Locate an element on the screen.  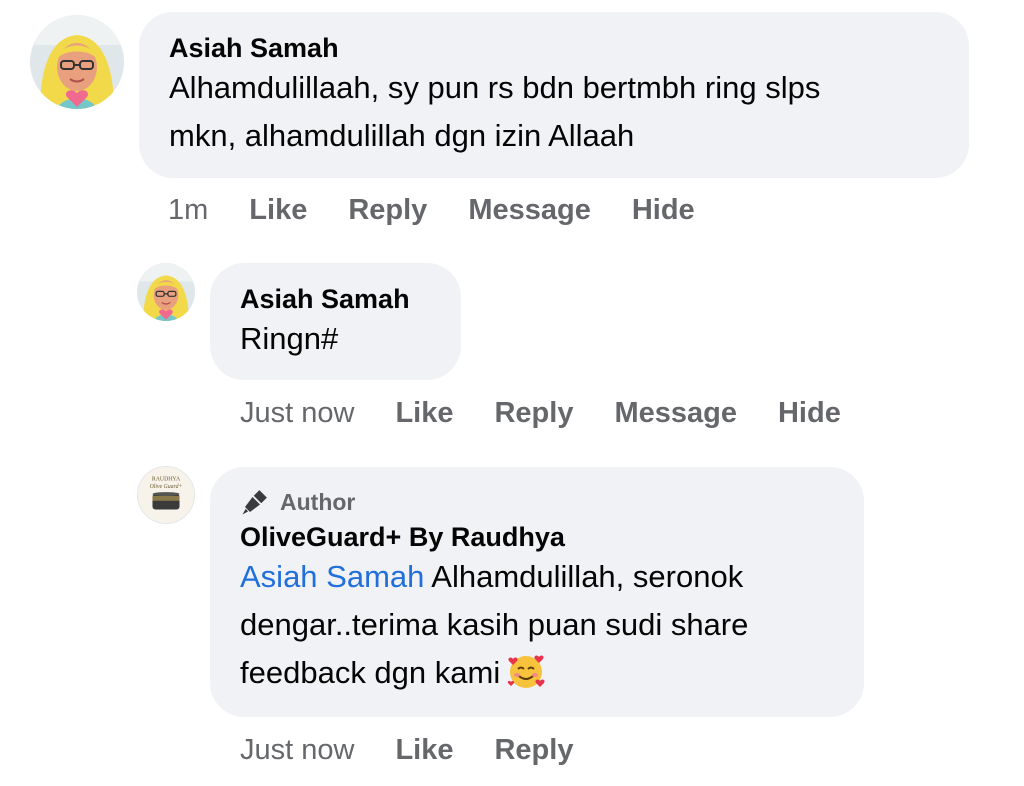
avatar-logo-text: Olive Guard+ is located at coordinates (166, 487).